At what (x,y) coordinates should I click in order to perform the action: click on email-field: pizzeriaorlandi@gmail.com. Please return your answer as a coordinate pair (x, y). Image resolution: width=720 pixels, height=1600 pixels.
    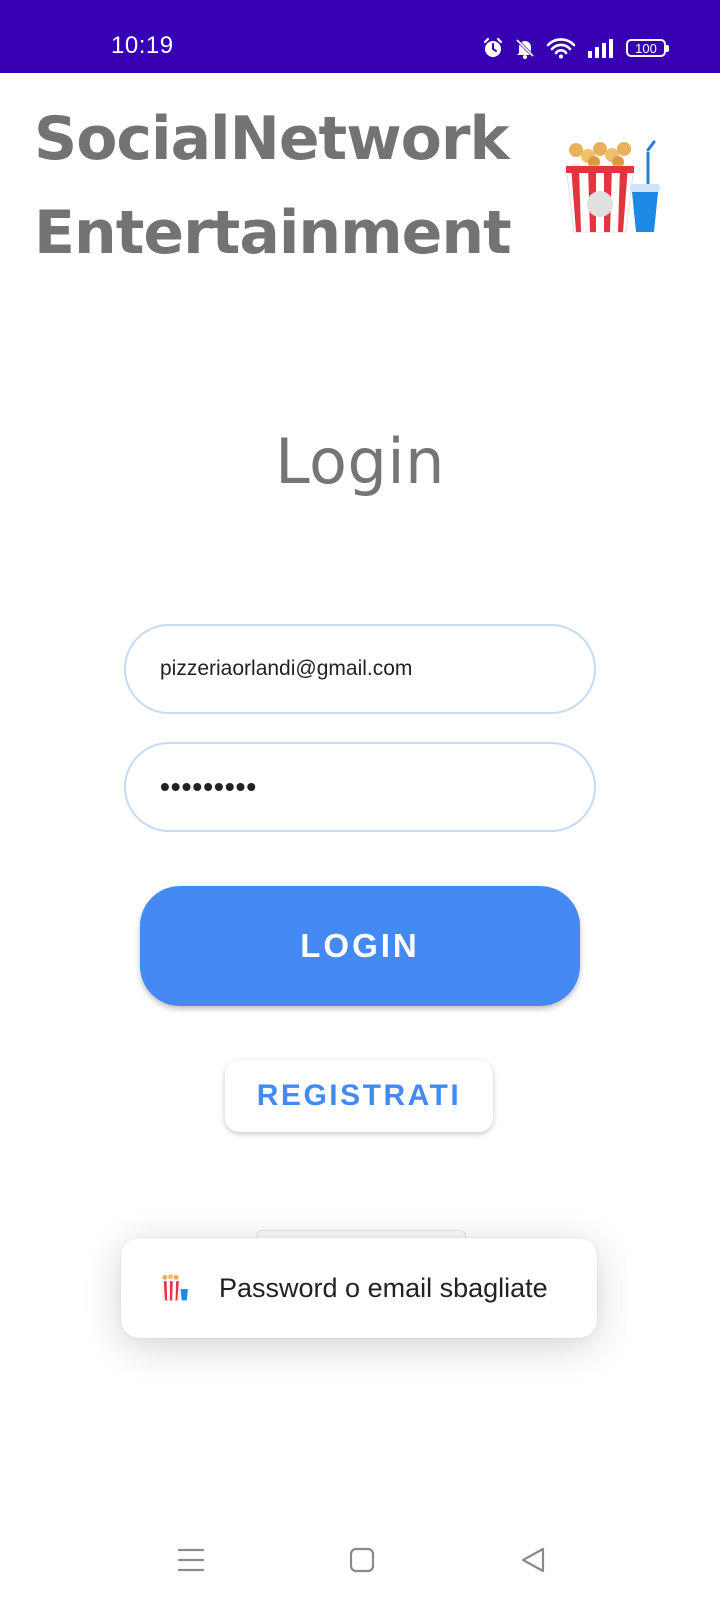
    Looking at the image, I should click on (360, 669).